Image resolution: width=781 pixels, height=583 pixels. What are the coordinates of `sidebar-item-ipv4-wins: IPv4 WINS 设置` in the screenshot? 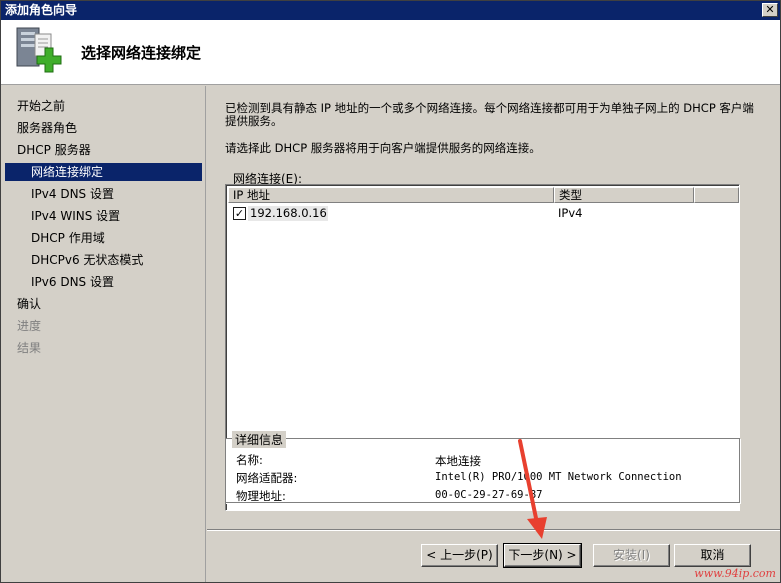 It's located at (75, 216).